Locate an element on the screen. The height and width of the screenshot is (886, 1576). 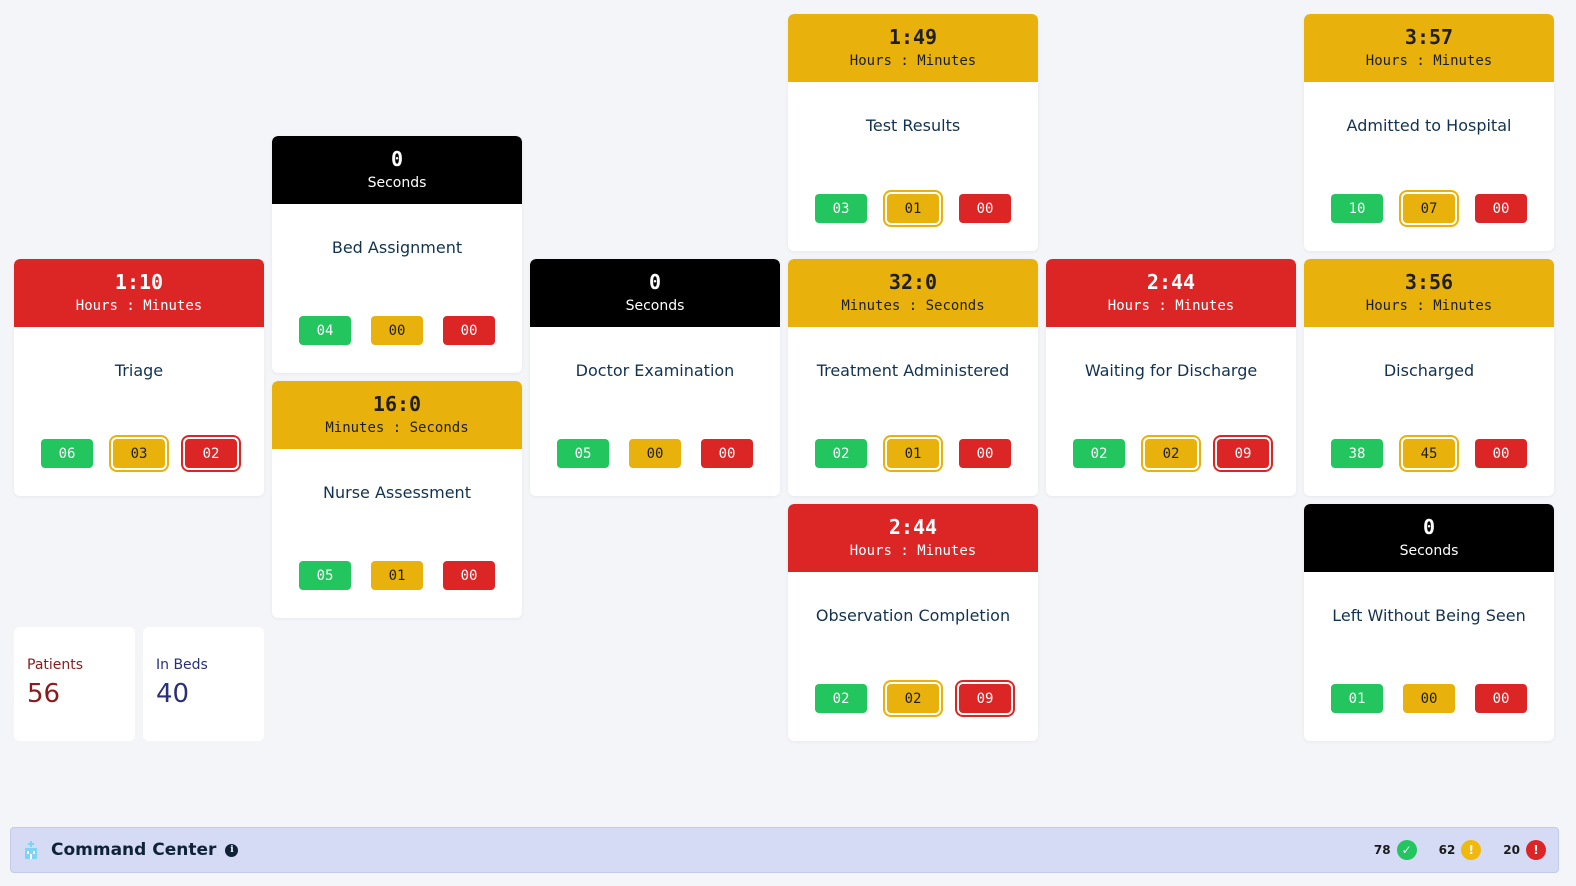
badge-row: 38 45 00 is located at coordinates (1429, 453).